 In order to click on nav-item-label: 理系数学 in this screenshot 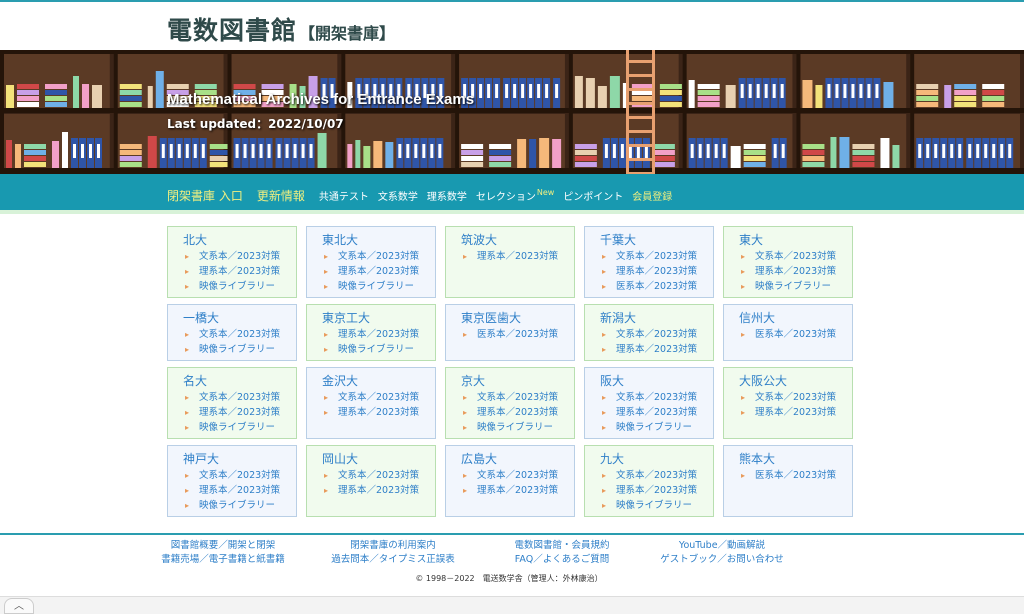, I will do `click(446, 197)`.